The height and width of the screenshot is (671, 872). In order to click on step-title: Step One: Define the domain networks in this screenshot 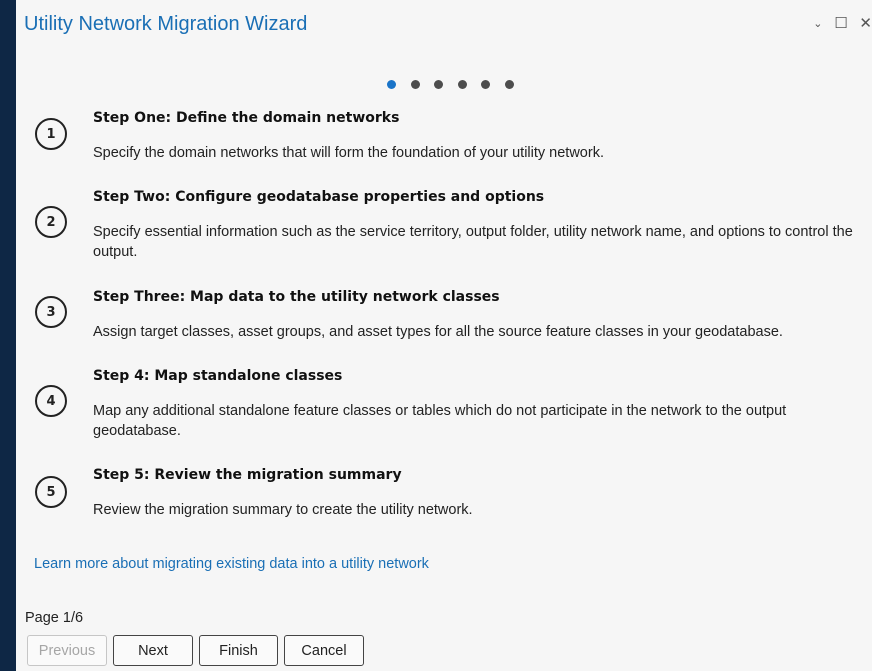, I will do `click(246, 118)`.